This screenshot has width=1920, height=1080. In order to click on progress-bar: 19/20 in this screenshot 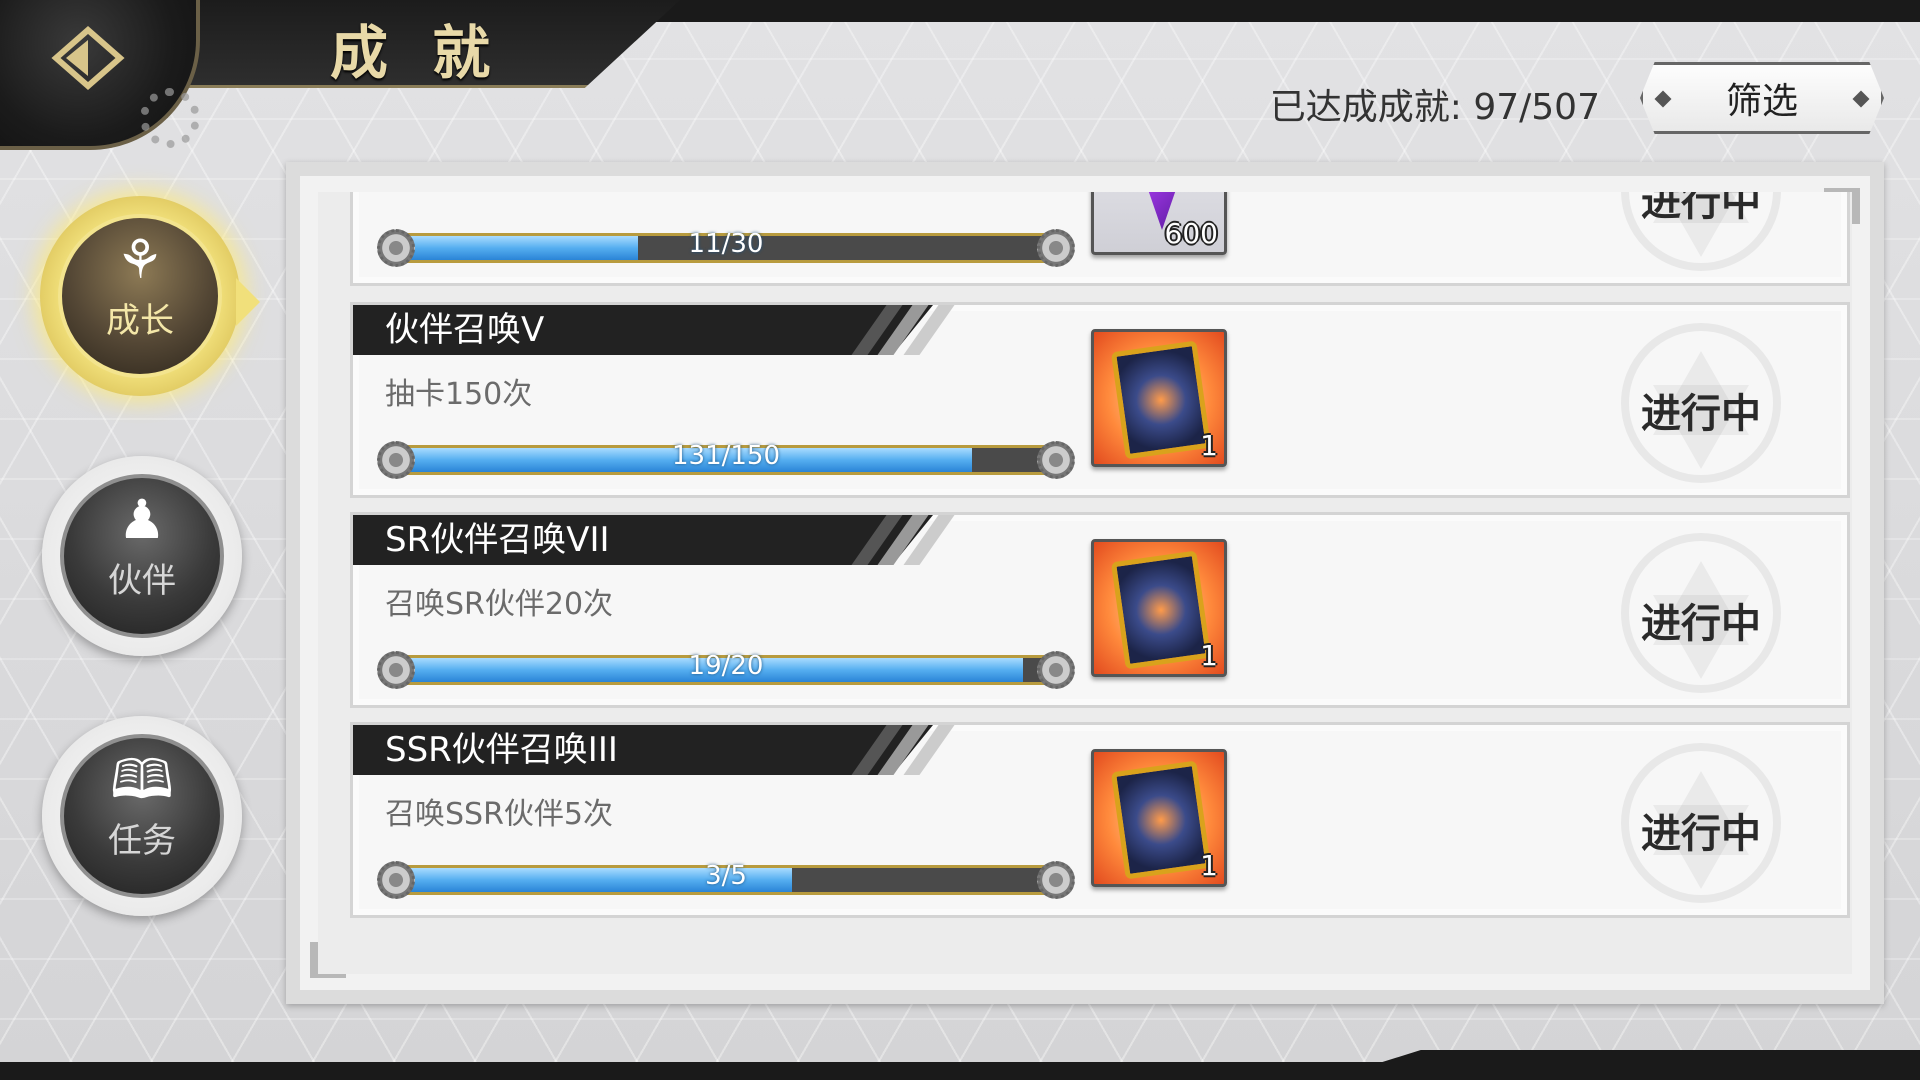, I will do `click(726, 670)`.